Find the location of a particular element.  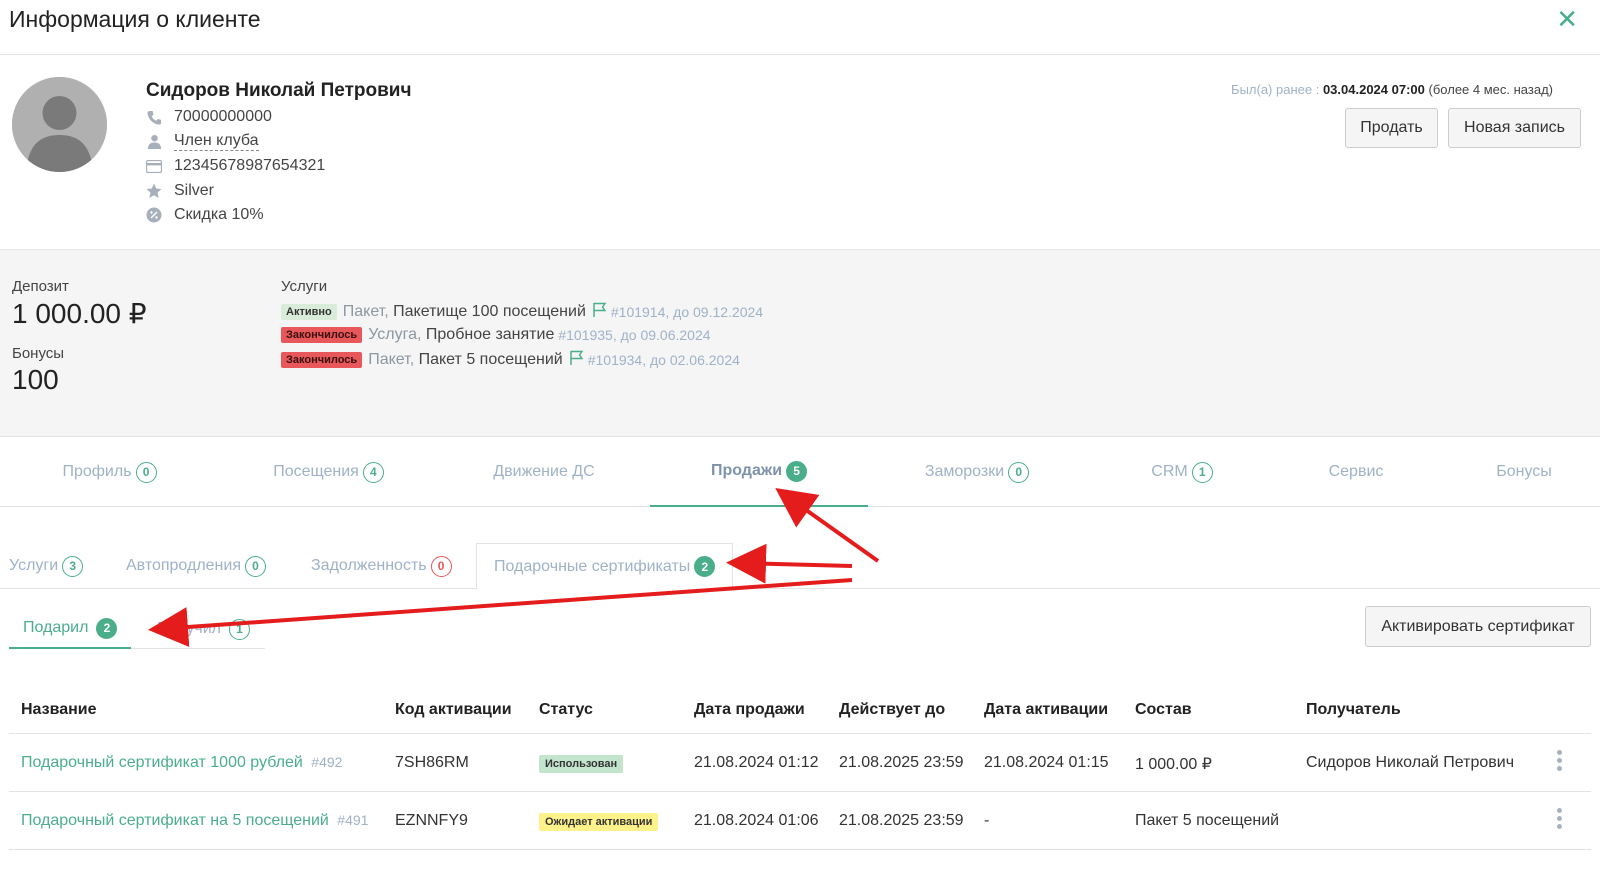

tab-label: Сервис is located at coordinates (1356, 471).